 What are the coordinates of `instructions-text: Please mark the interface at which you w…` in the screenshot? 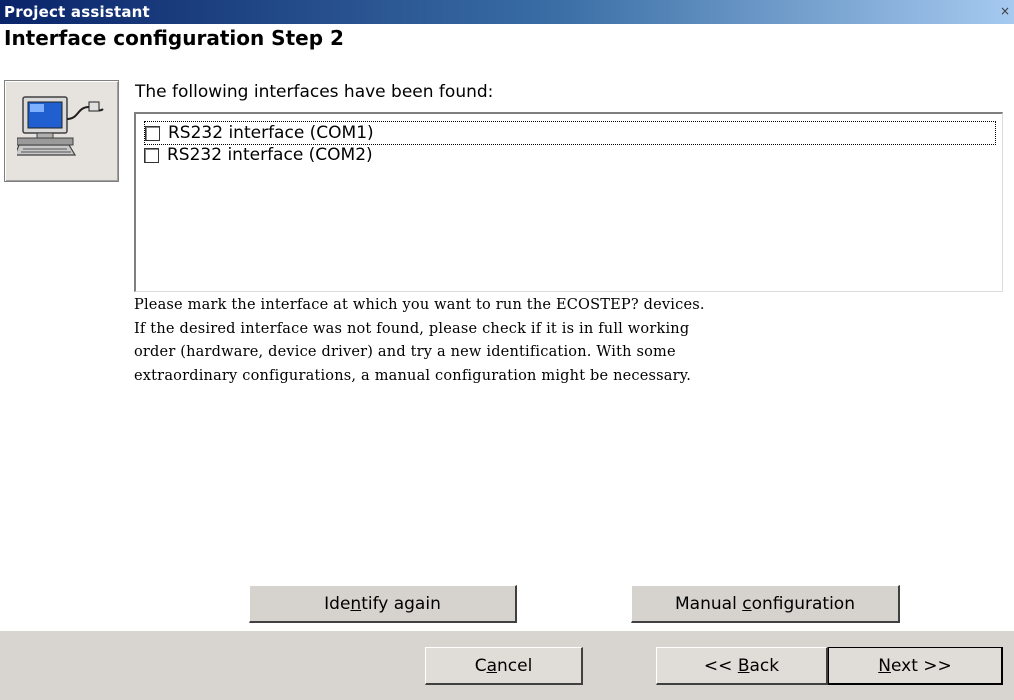 It's located at (569, 341).